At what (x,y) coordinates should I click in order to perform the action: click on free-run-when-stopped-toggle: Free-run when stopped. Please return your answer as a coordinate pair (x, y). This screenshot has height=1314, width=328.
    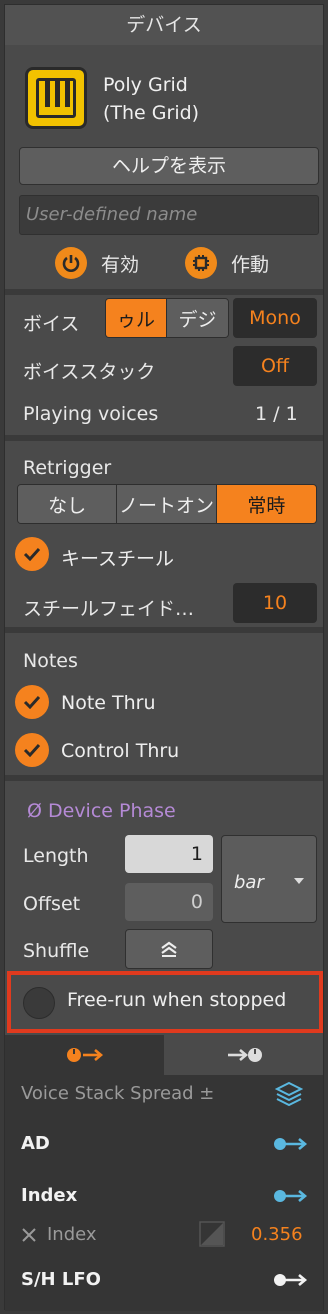
    Looking at the image, I should click on (165, 1002).